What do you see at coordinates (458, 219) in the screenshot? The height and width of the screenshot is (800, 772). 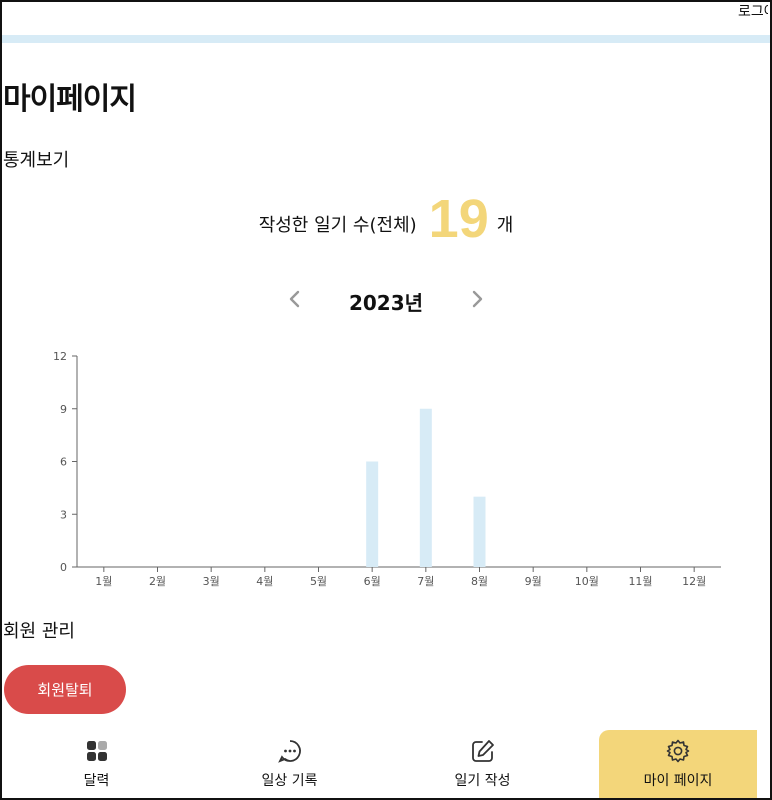 I see `diary-count-value: 19` at bounding box center [458, 219].